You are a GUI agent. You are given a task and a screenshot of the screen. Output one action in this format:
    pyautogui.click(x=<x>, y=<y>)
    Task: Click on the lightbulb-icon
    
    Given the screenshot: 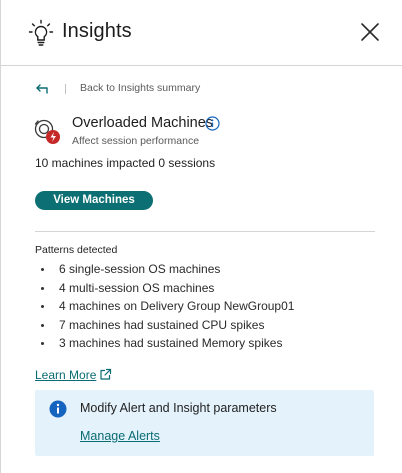 What is the action you would take?
    pyautogui.click(x=41, y=32)
    